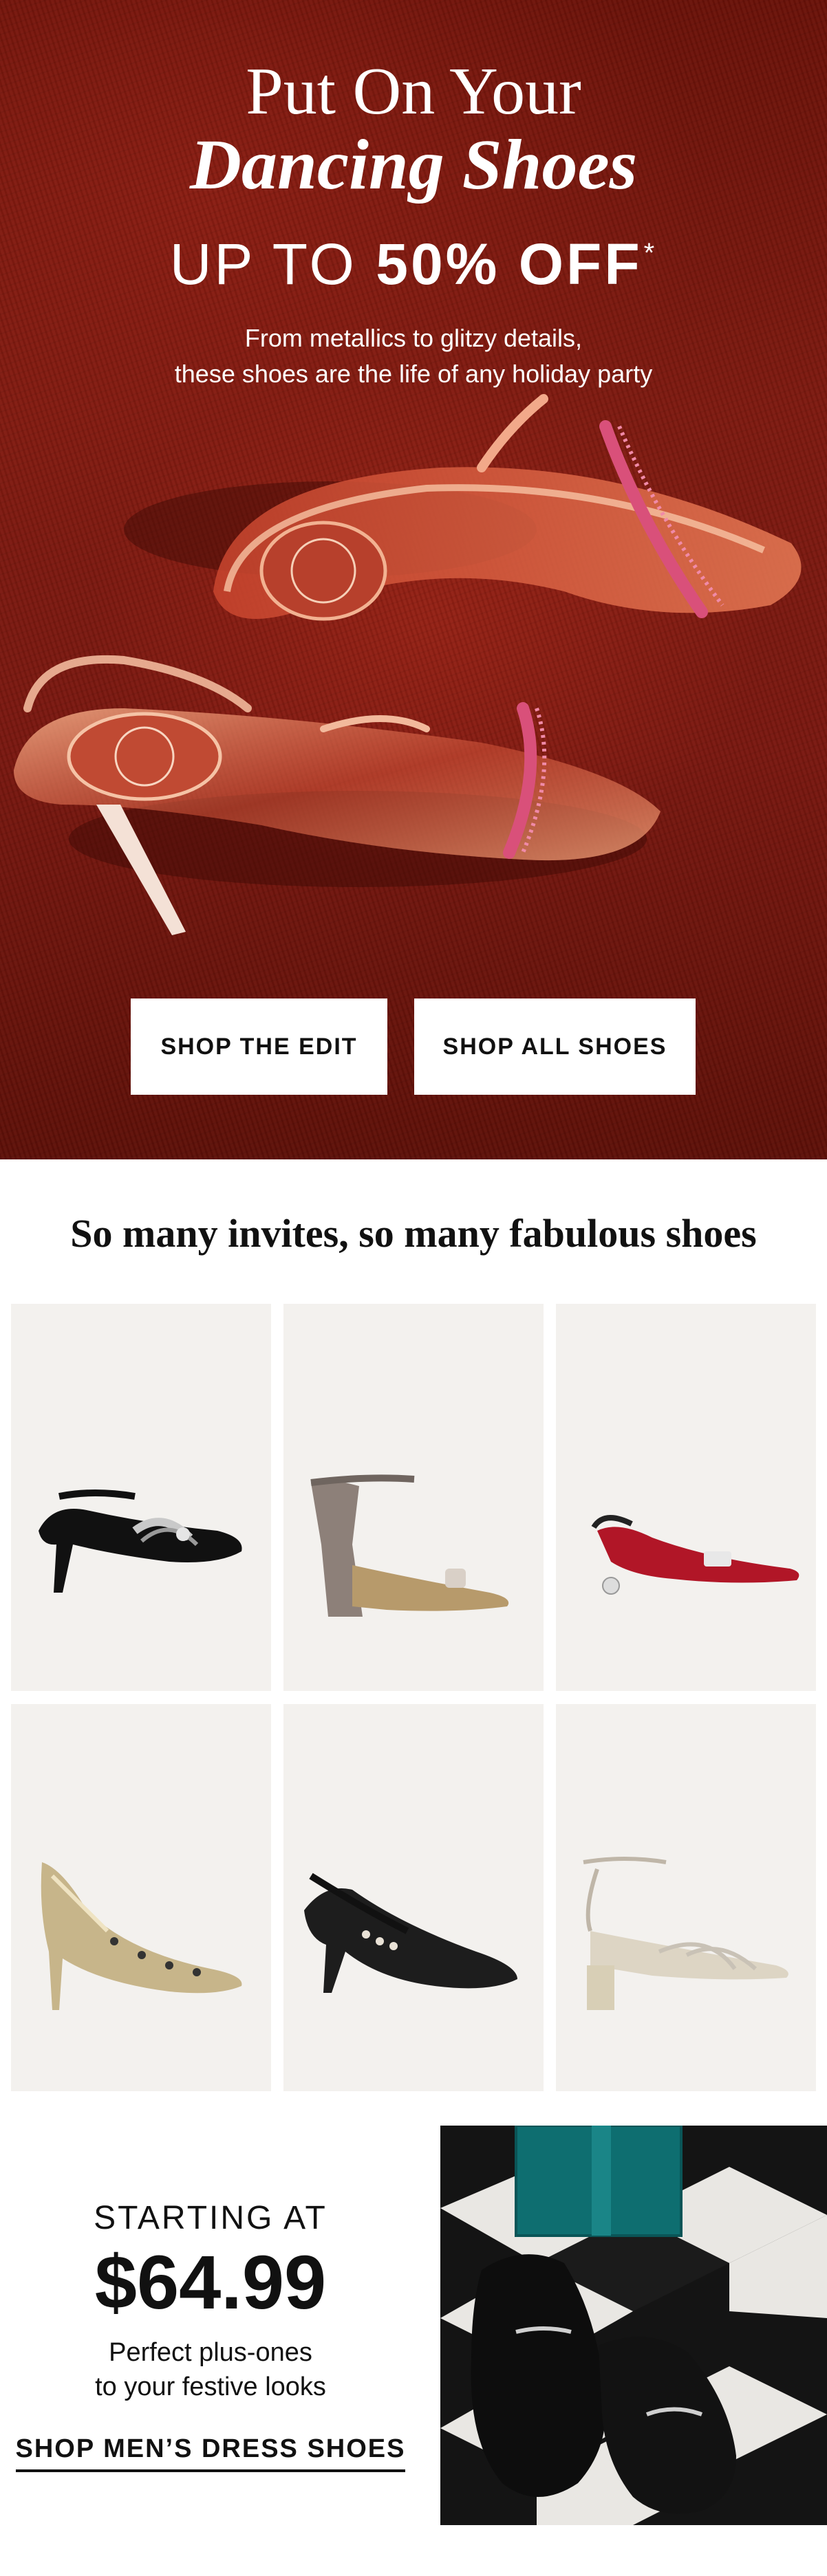 This screenshot has width=827, height=2576. I want to click on product-tile-glitter-block-sandal, so click(414, 1497).